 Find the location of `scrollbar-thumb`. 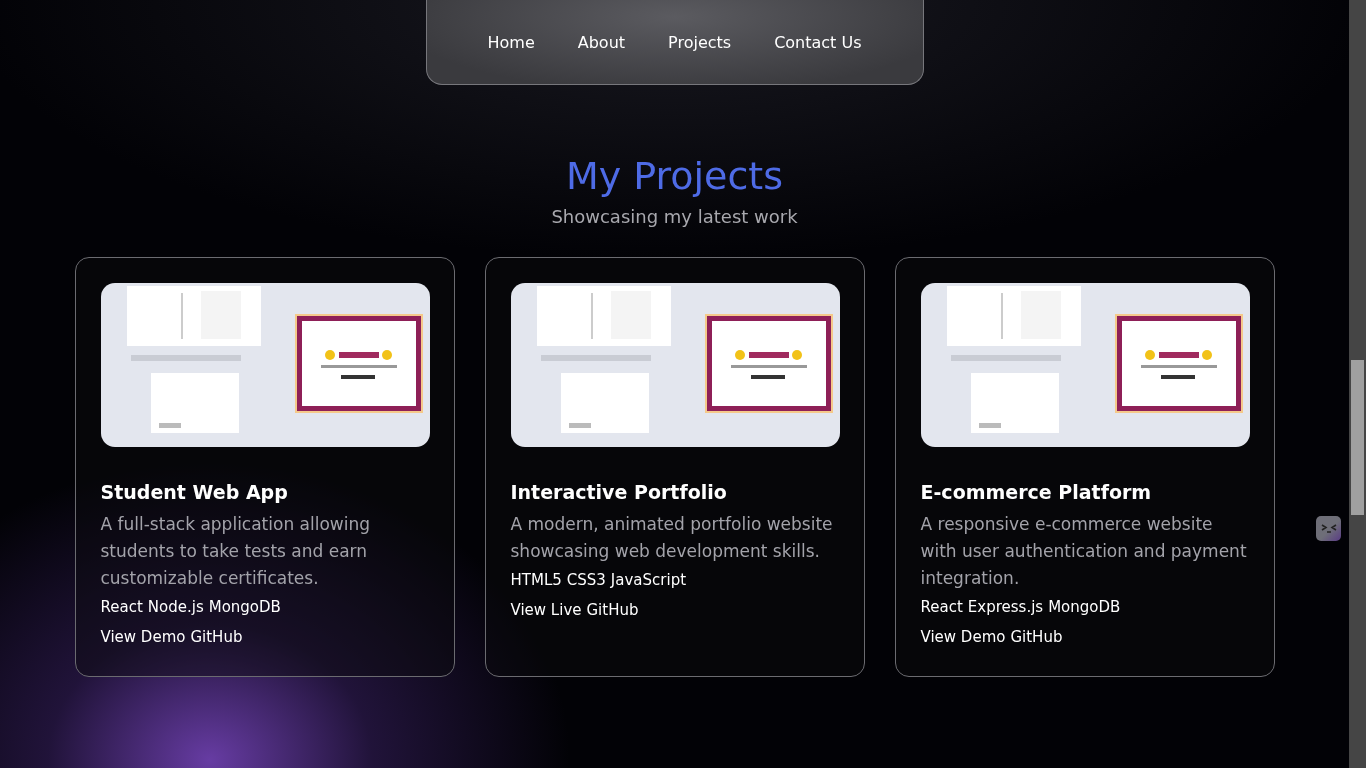

scrollbar-thumb is located at coordinates (1357, 437).